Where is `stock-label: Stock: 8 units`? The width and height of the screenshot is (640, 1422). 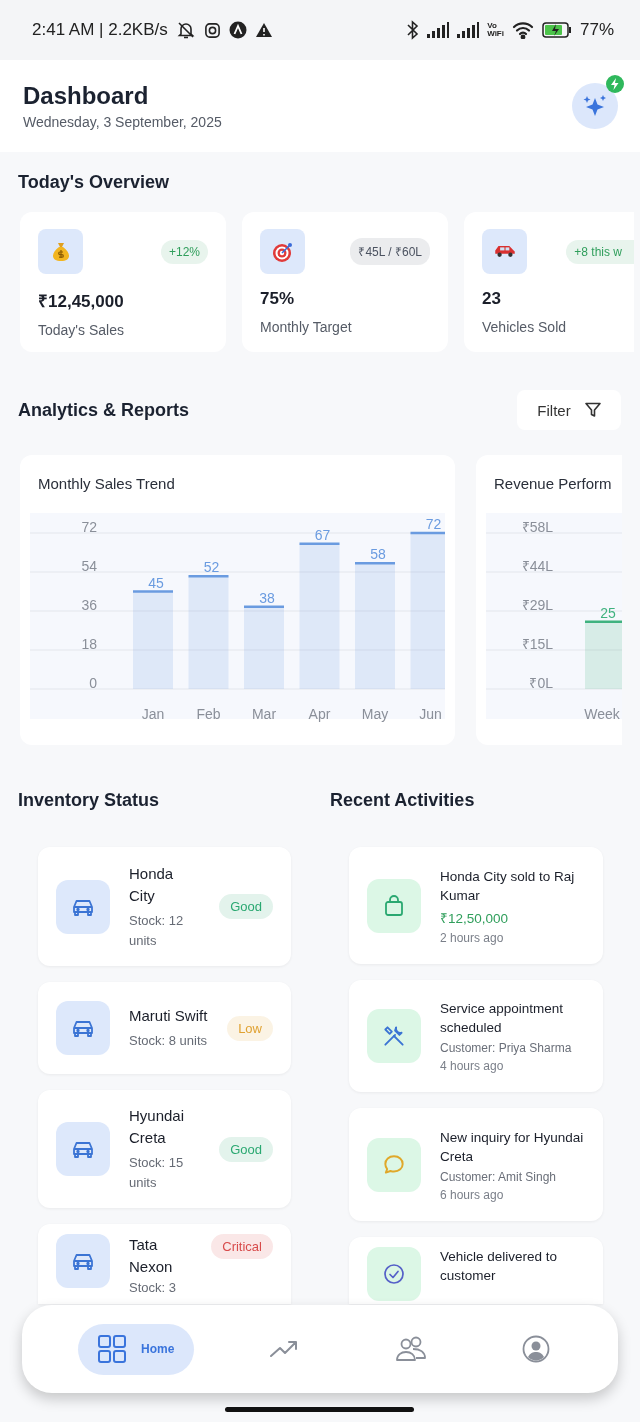 stock-label: Stock: 8 units is located at coordinates (169, 1041).